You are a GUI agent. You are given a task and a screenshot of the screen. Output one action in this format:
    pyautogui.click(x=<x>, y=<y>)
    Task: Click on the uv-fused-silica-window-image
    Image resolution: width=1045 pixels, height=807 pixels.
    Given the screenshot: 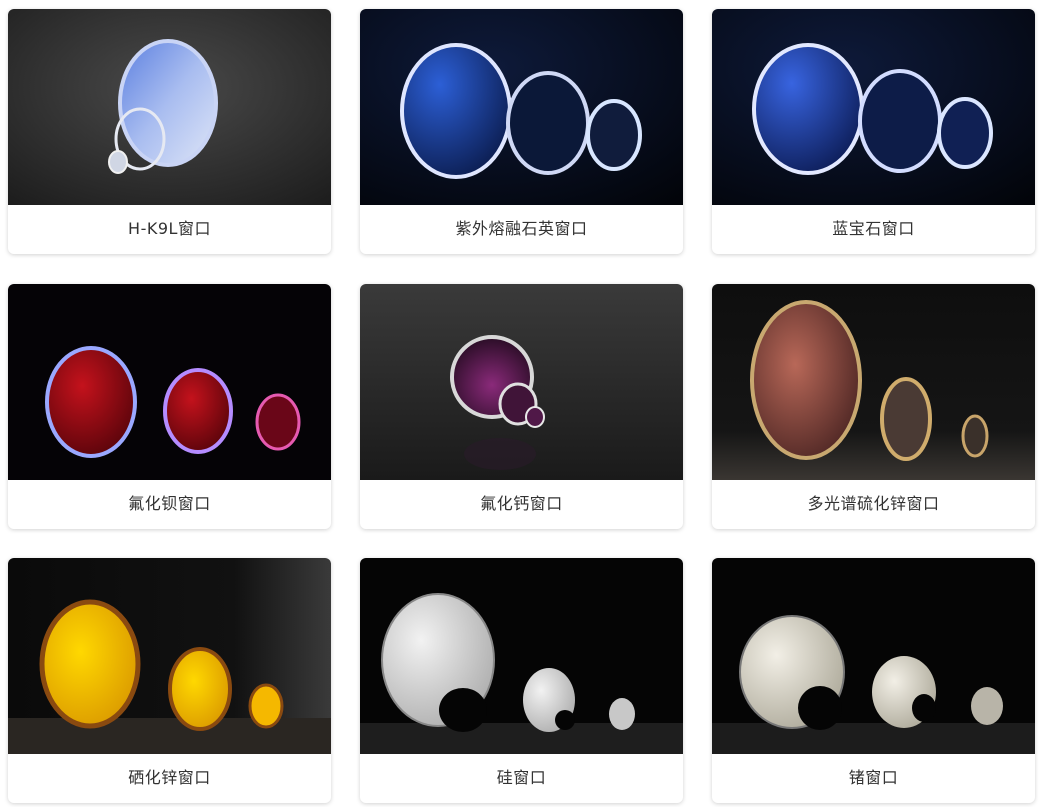 What is the action you would take?
    pyautogui.click(x=521, y=107)
    